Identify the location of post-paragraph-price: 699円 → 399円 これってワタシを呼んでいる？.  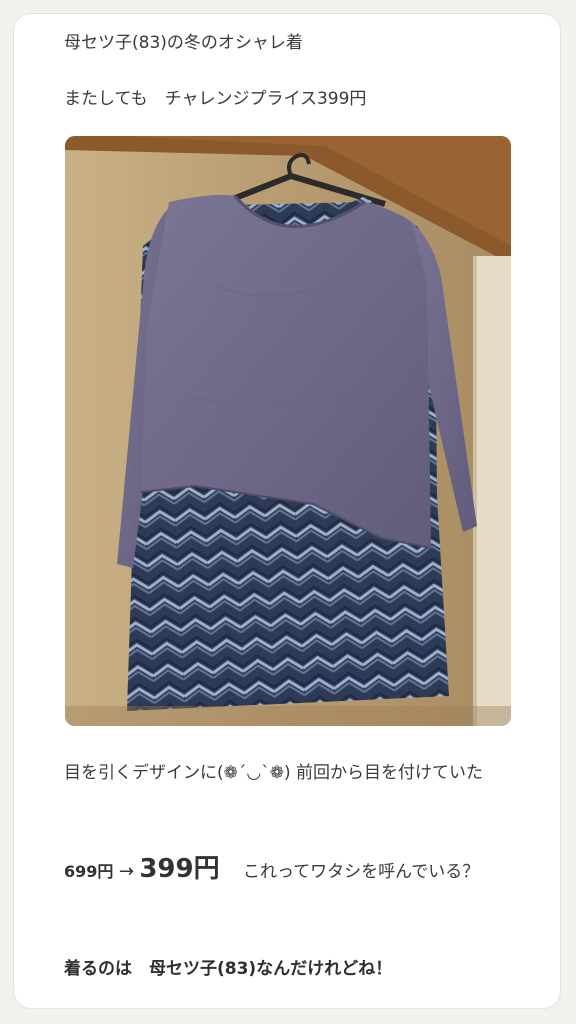
(288, 870).